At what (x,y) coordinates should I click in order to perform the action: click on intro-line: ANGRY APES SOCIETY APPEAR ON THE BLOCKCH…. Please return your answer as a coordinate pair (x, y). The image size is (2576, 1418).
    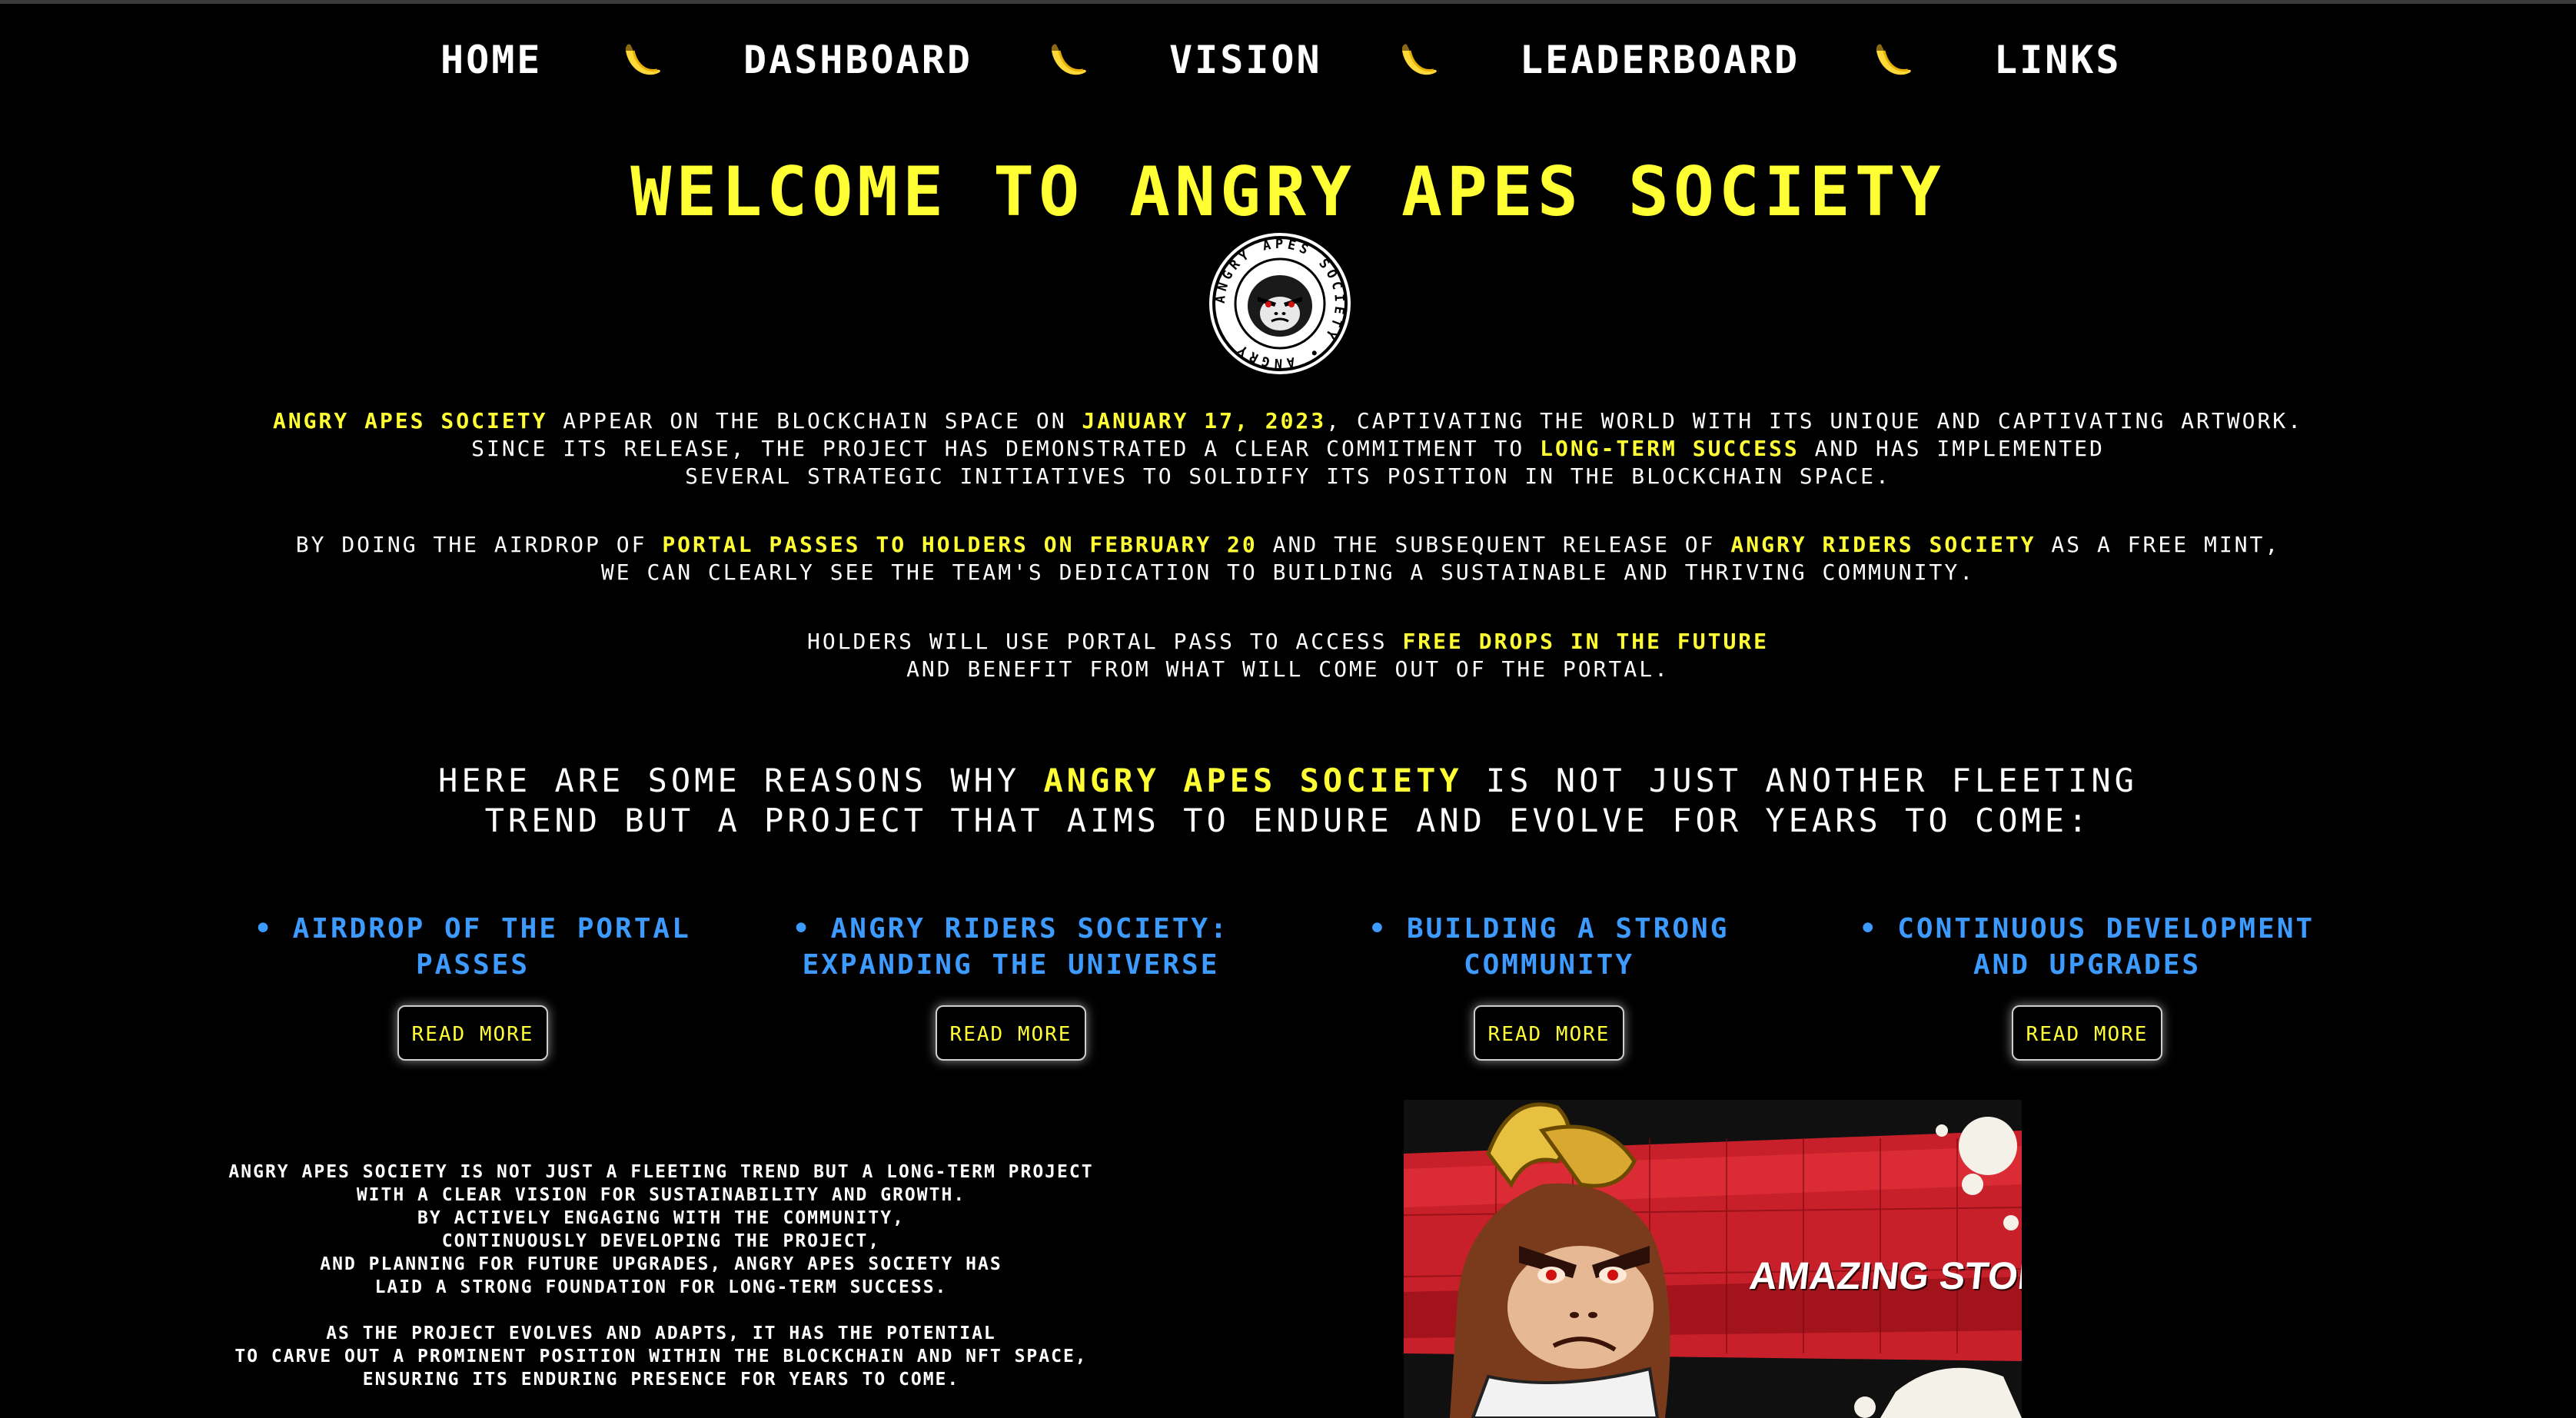
    Looking at the image, I should click on (1288, 421).